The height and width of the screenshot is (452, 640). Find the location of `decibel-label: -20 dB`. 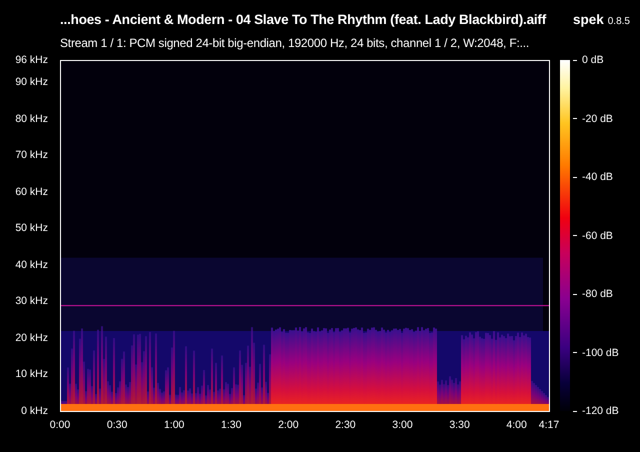

decibel-label: -20 dB is located at coordinates (597, 118).